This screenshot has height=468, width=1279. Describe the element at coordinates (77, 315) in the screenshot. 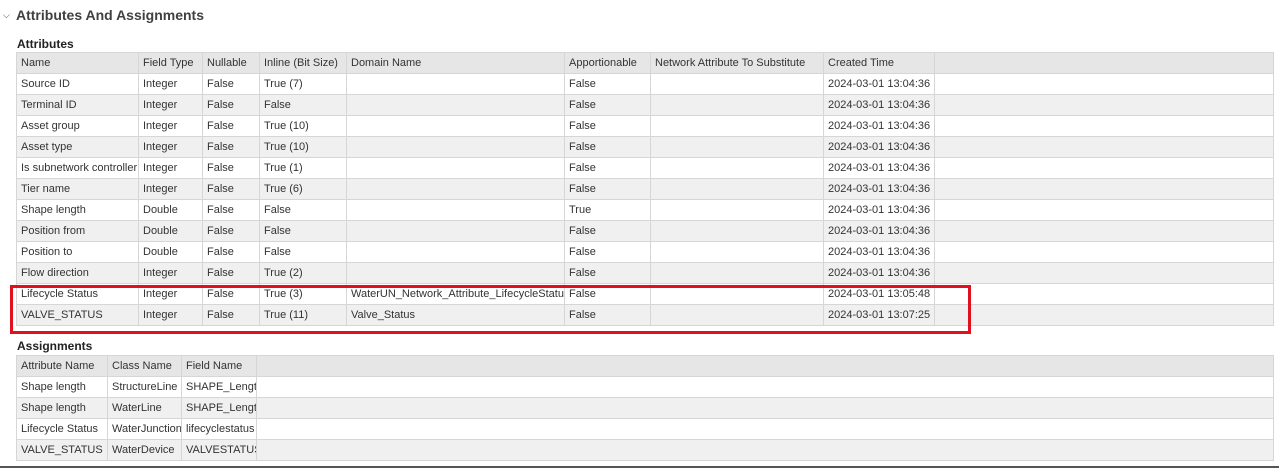

I see `table-cell: VALVE_STATUS` at that location.